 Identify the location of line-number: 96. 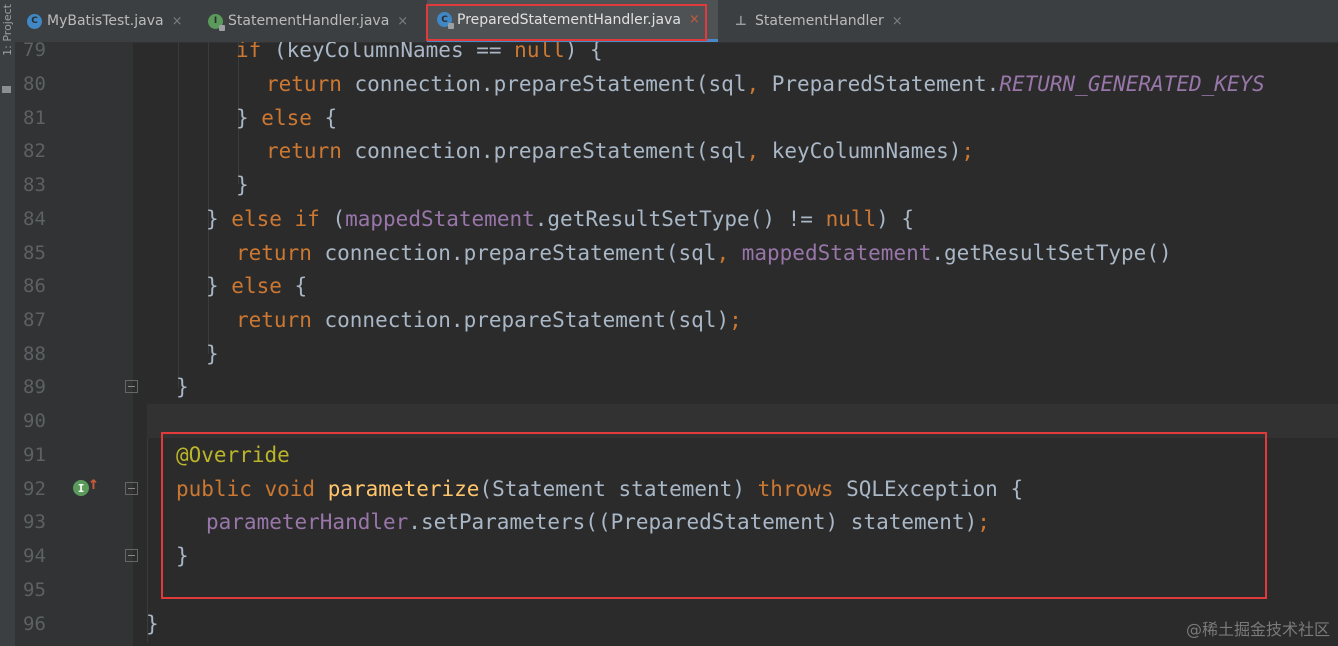
(34, 624).